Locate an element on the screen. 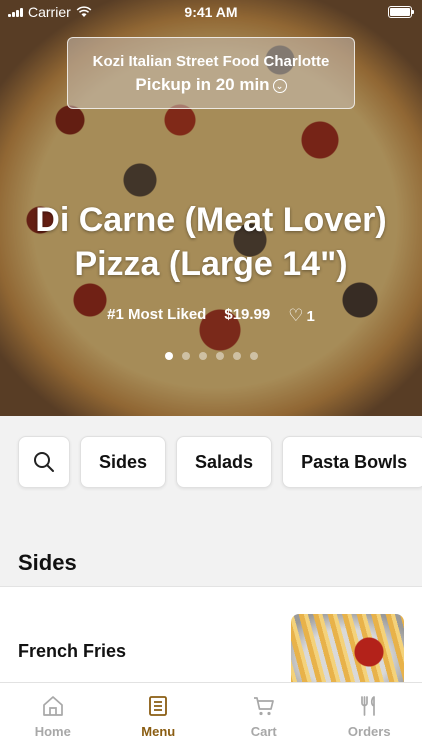 This screenshot has height=751, width=422. tab-cart-label: Cart is located at coordinates (264, 731).